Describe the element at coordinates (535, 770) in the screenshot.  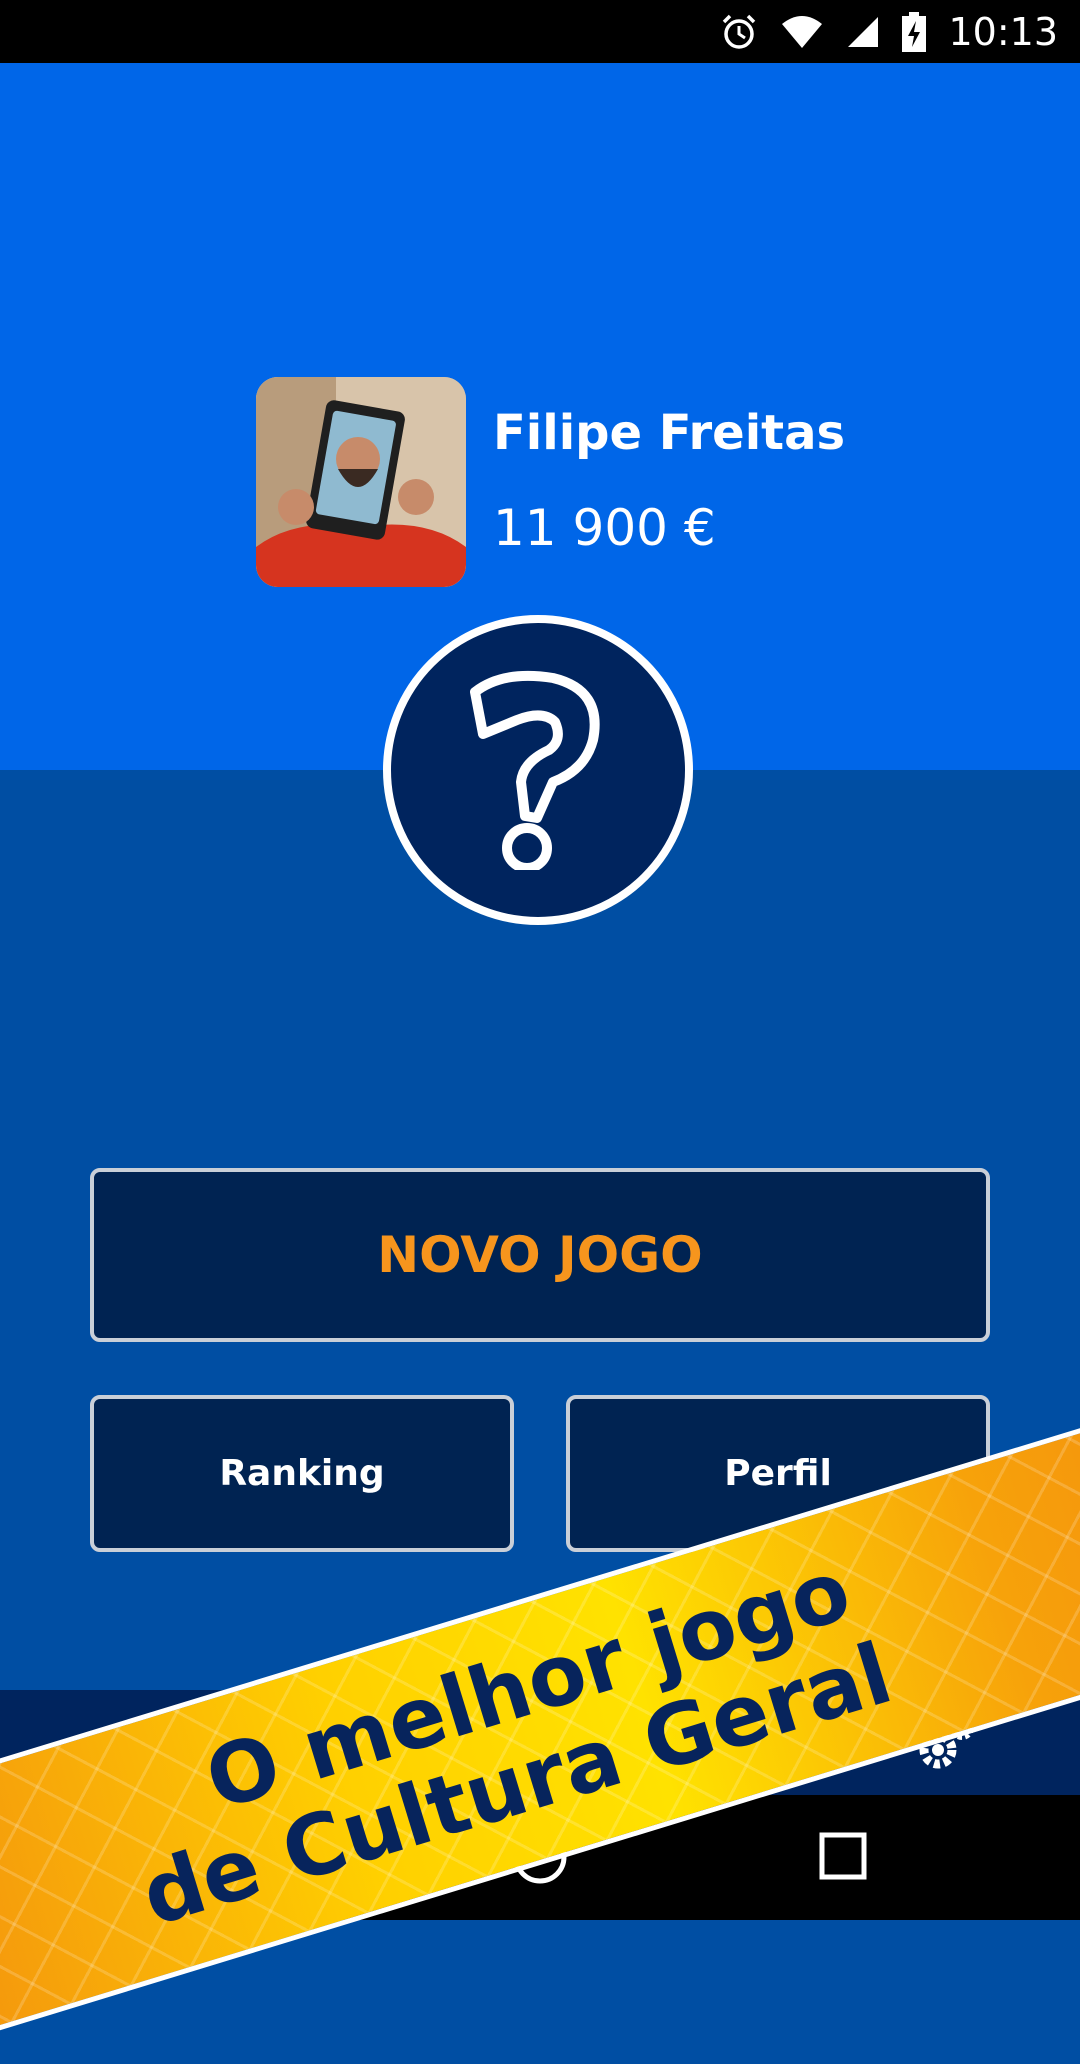
I see `question-mark-icon` at that location.